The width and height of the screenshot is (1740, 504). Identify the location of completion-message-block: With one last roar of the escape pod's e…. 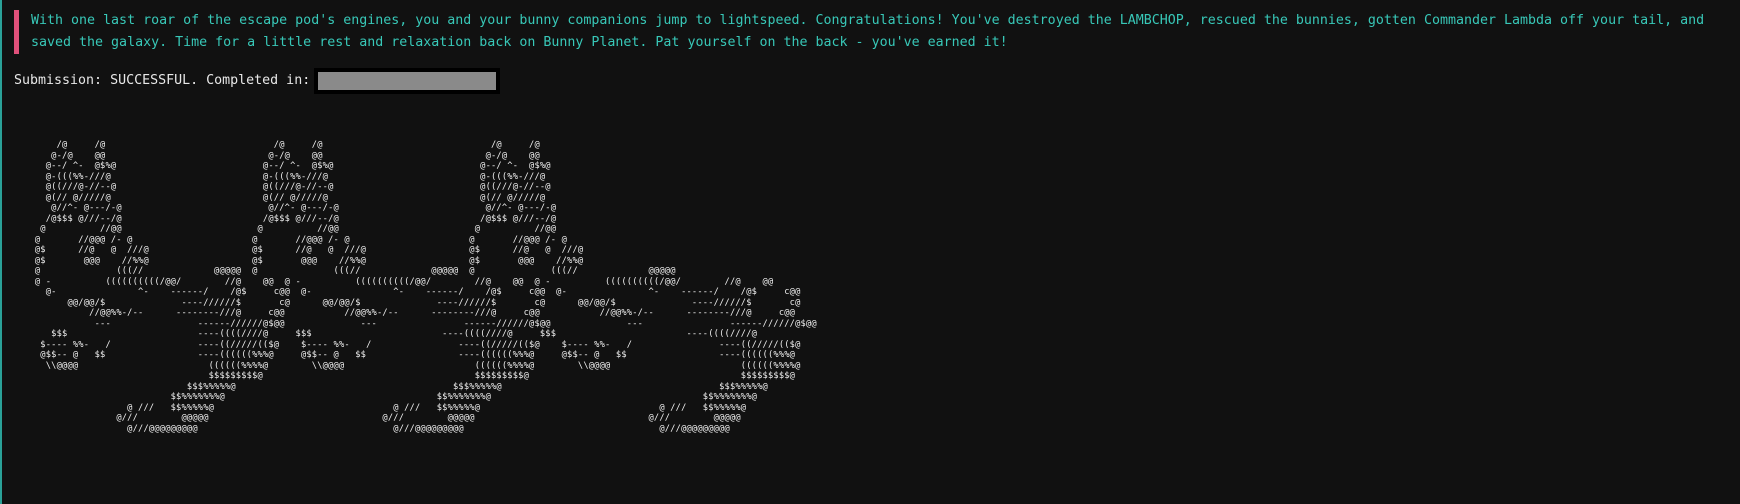
(873, 32).